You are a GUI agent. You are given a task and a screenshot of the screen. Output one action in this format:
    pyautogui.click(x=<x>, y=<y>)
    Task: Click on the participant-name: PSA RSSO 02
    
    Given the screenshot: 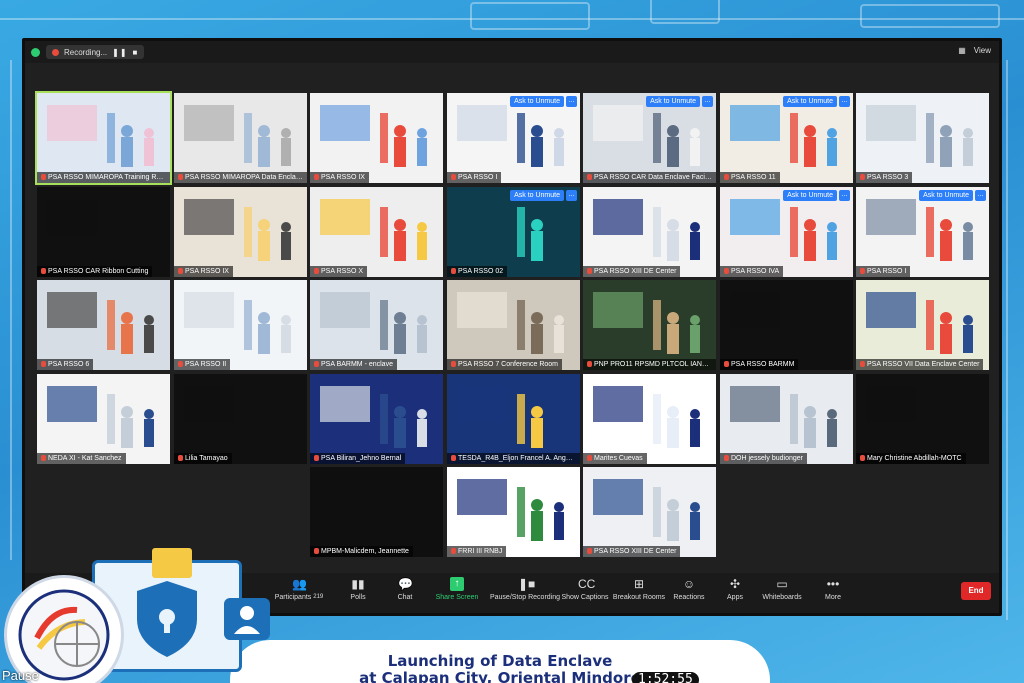 What is the action you would take?
    pyautogui.click(x=477, y=271)
    